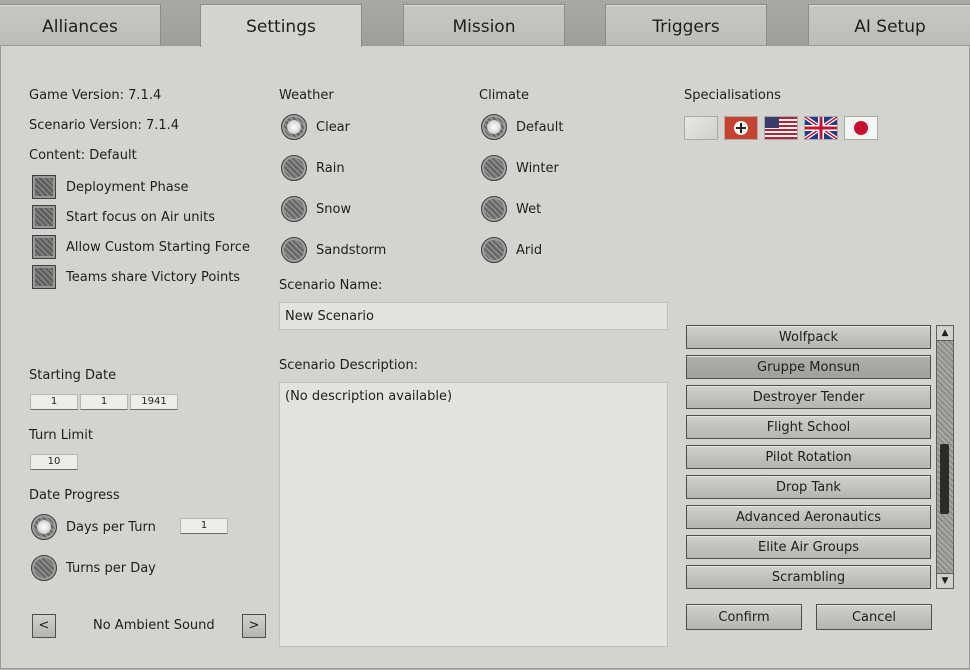  I want to click on climate-winter-radio, so click(494, 168).